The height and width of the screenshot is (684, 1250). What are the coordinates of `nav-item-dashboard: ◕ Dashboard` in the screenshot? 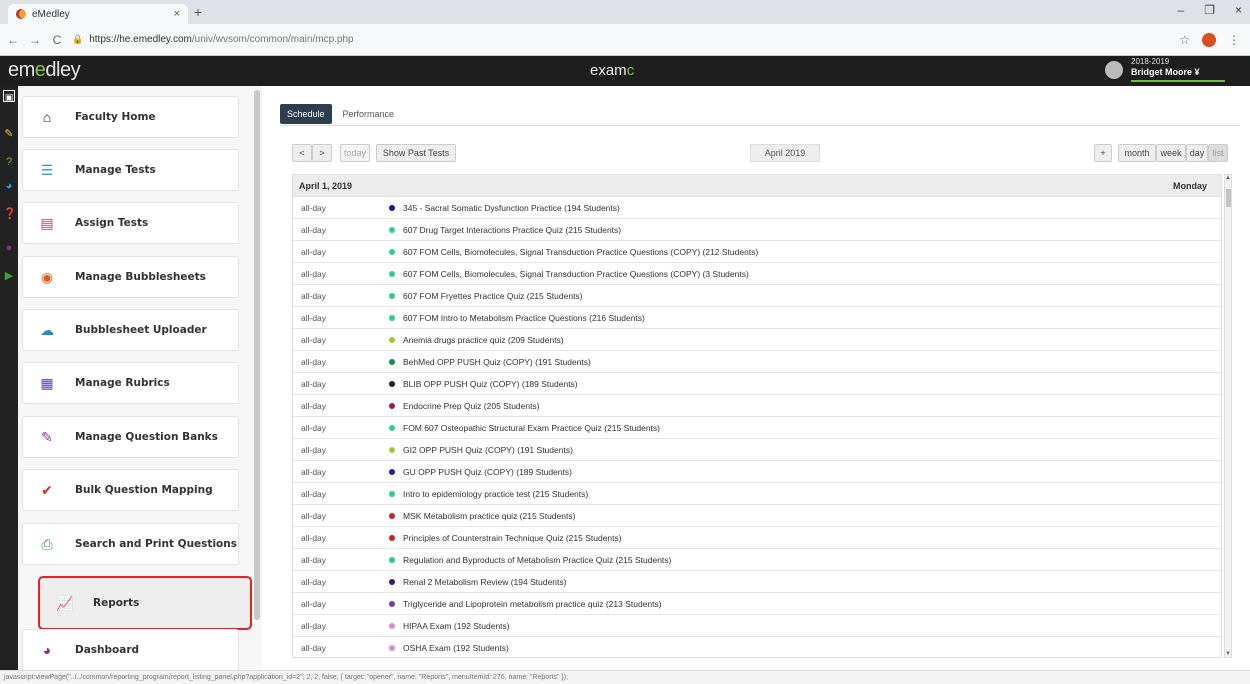 It's located at (130, 650).